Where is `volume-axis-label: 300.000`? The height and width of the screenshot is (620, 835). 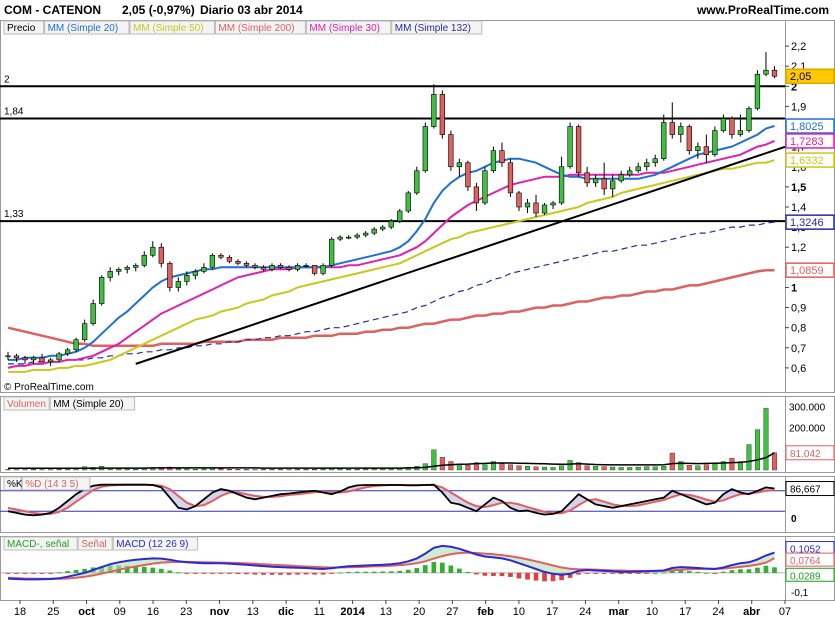 volume-axis-label: 300.000 is located at coordinates (807, 407).